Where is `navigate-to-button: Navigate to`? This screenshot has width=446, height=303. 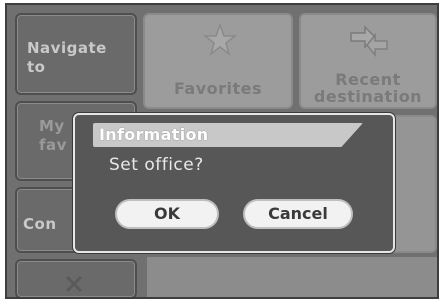
navigate-to-button: Navigate to is located at coordinates (76, 54).